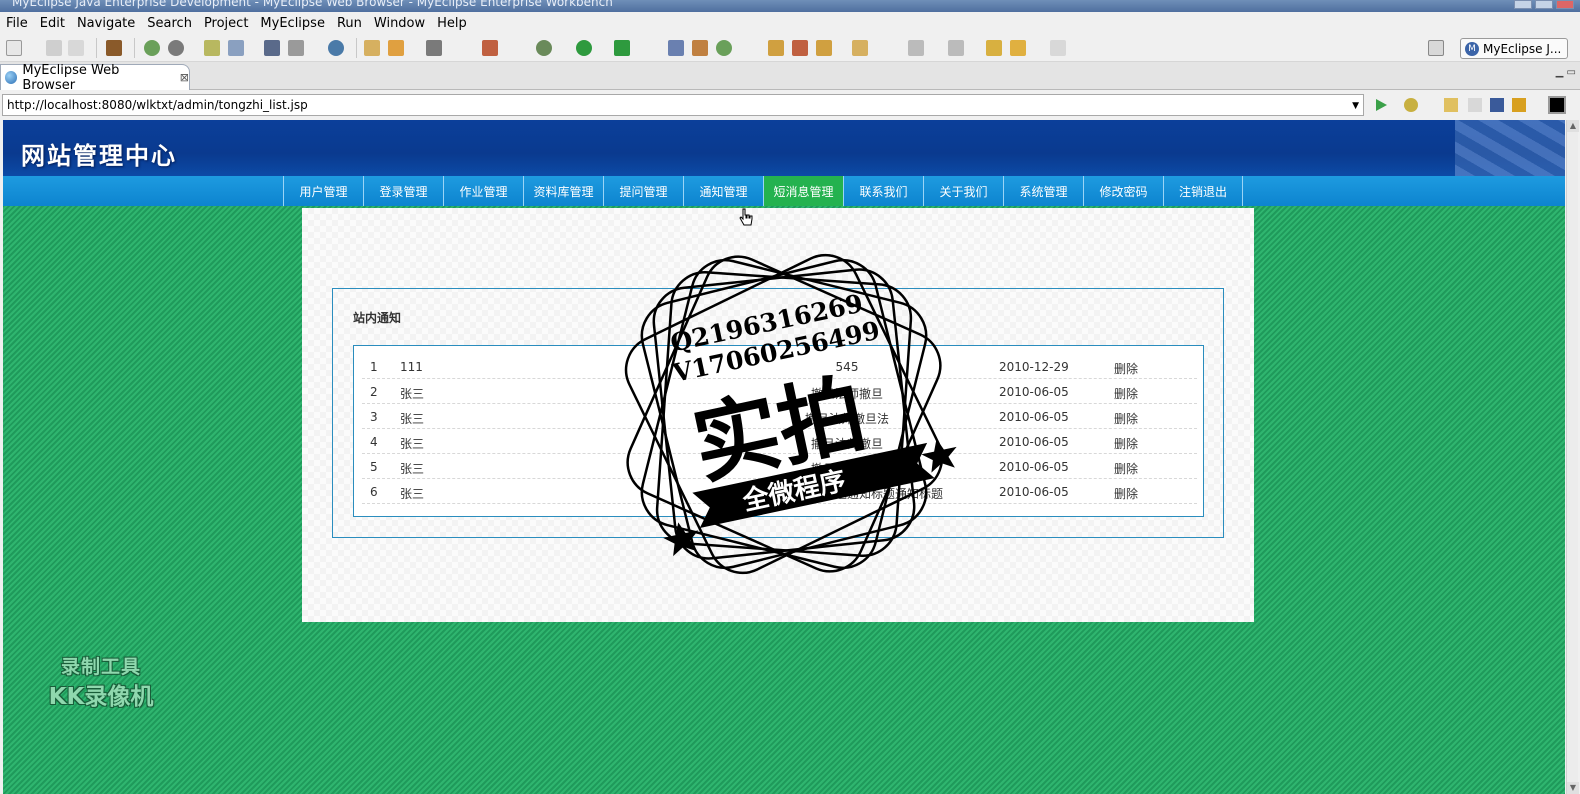 The height and width of the screenshot is (794, 1580). What do you see at coordinates (452, 23) in the screenshot?
I see `menu-help: Help` at bounding box center [452, 23].